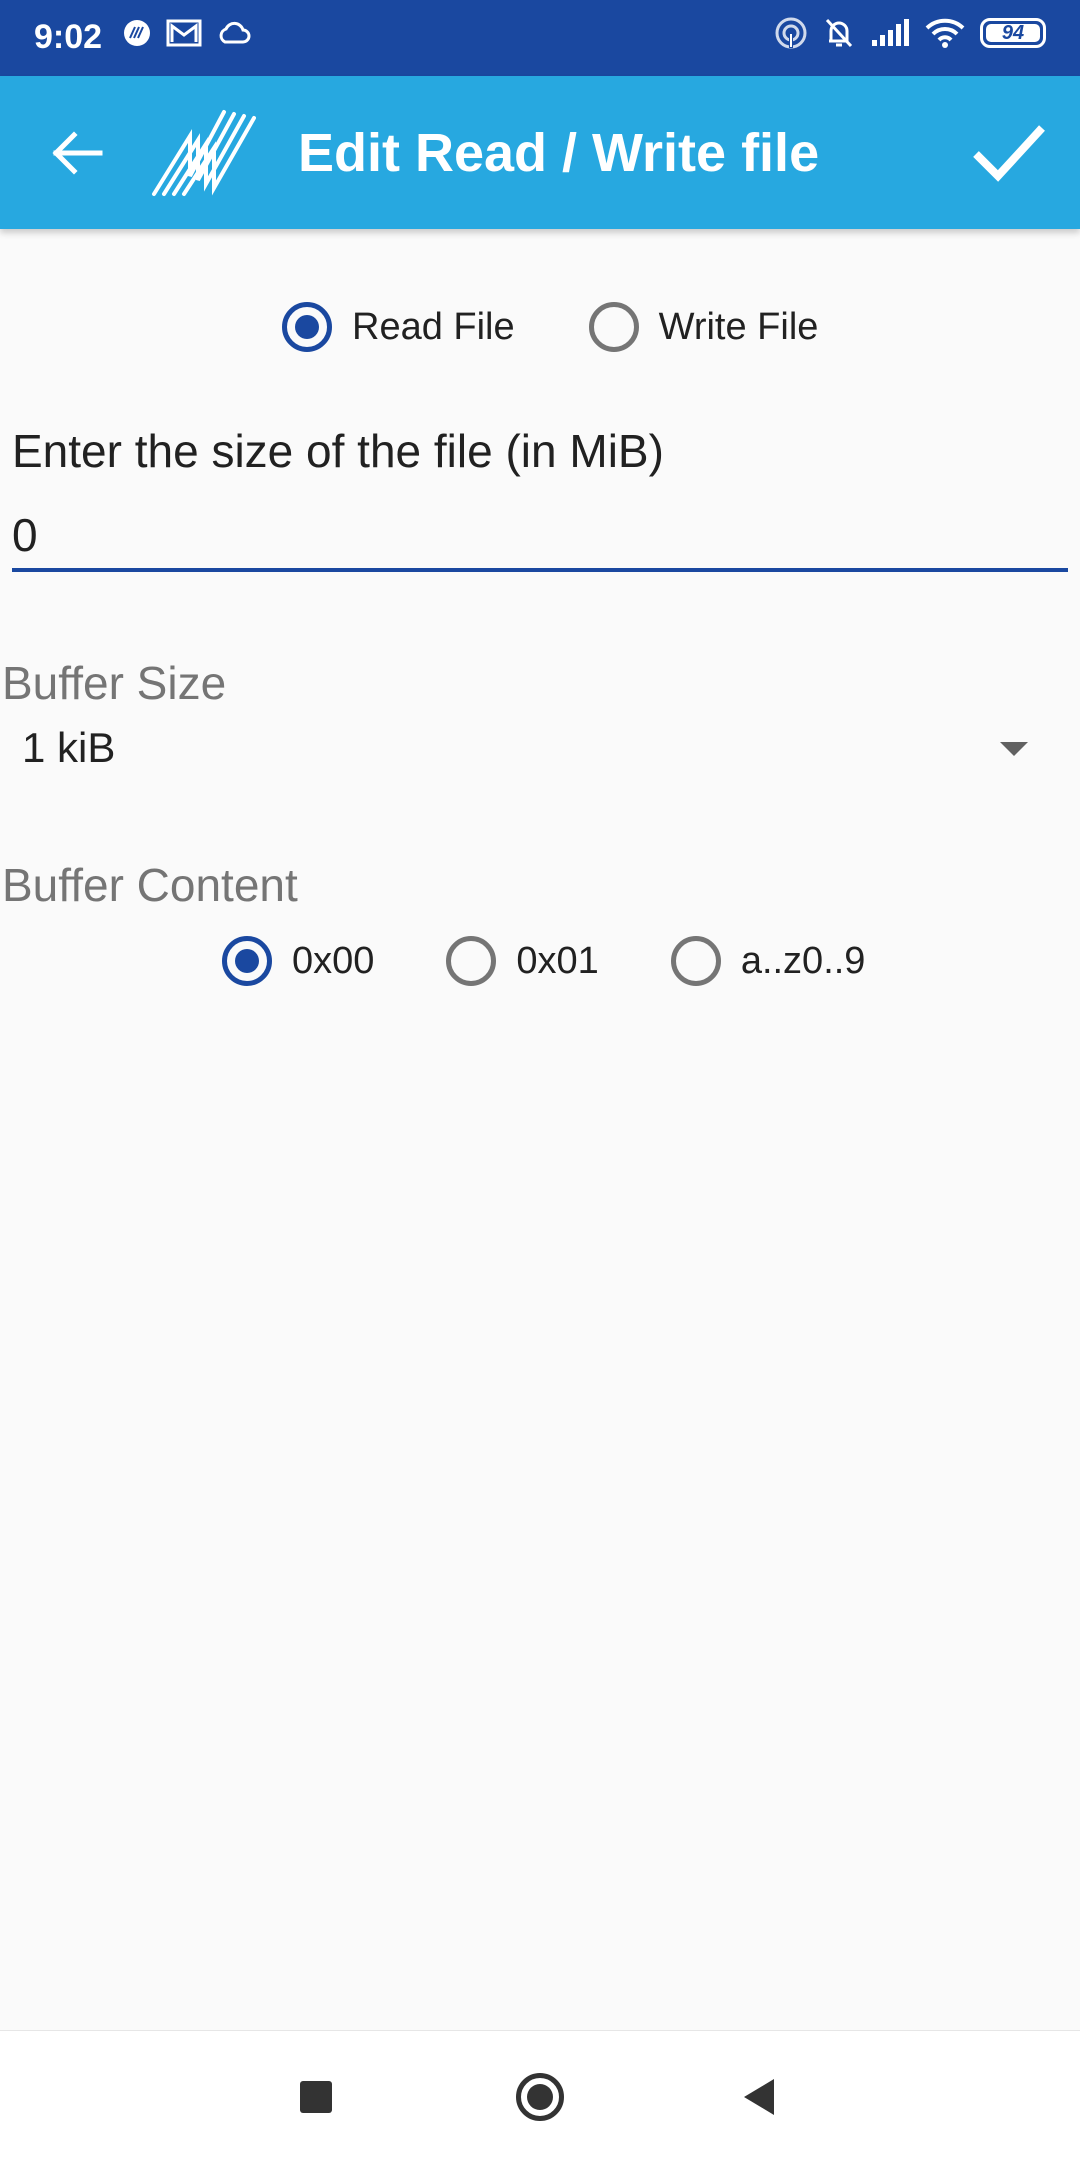  What do you see at coordinates (1014, 749) in the screenshot?
I see `dropdown-arrow-icon` at bounding box center [1014, 749].